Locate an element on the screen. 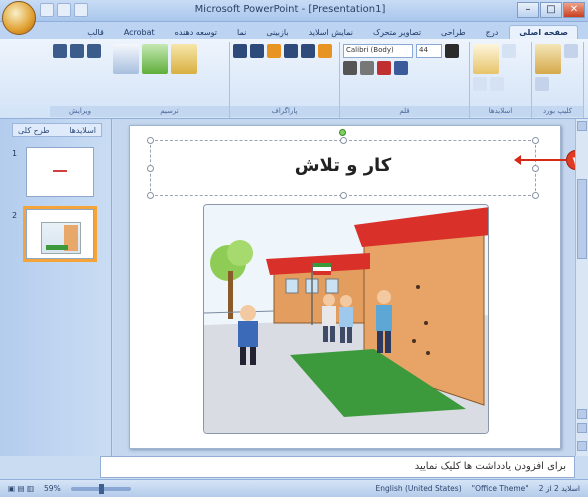 The width and height of the screenshot is (588, 497). rotate-handle is located at coordinates (342, 132).